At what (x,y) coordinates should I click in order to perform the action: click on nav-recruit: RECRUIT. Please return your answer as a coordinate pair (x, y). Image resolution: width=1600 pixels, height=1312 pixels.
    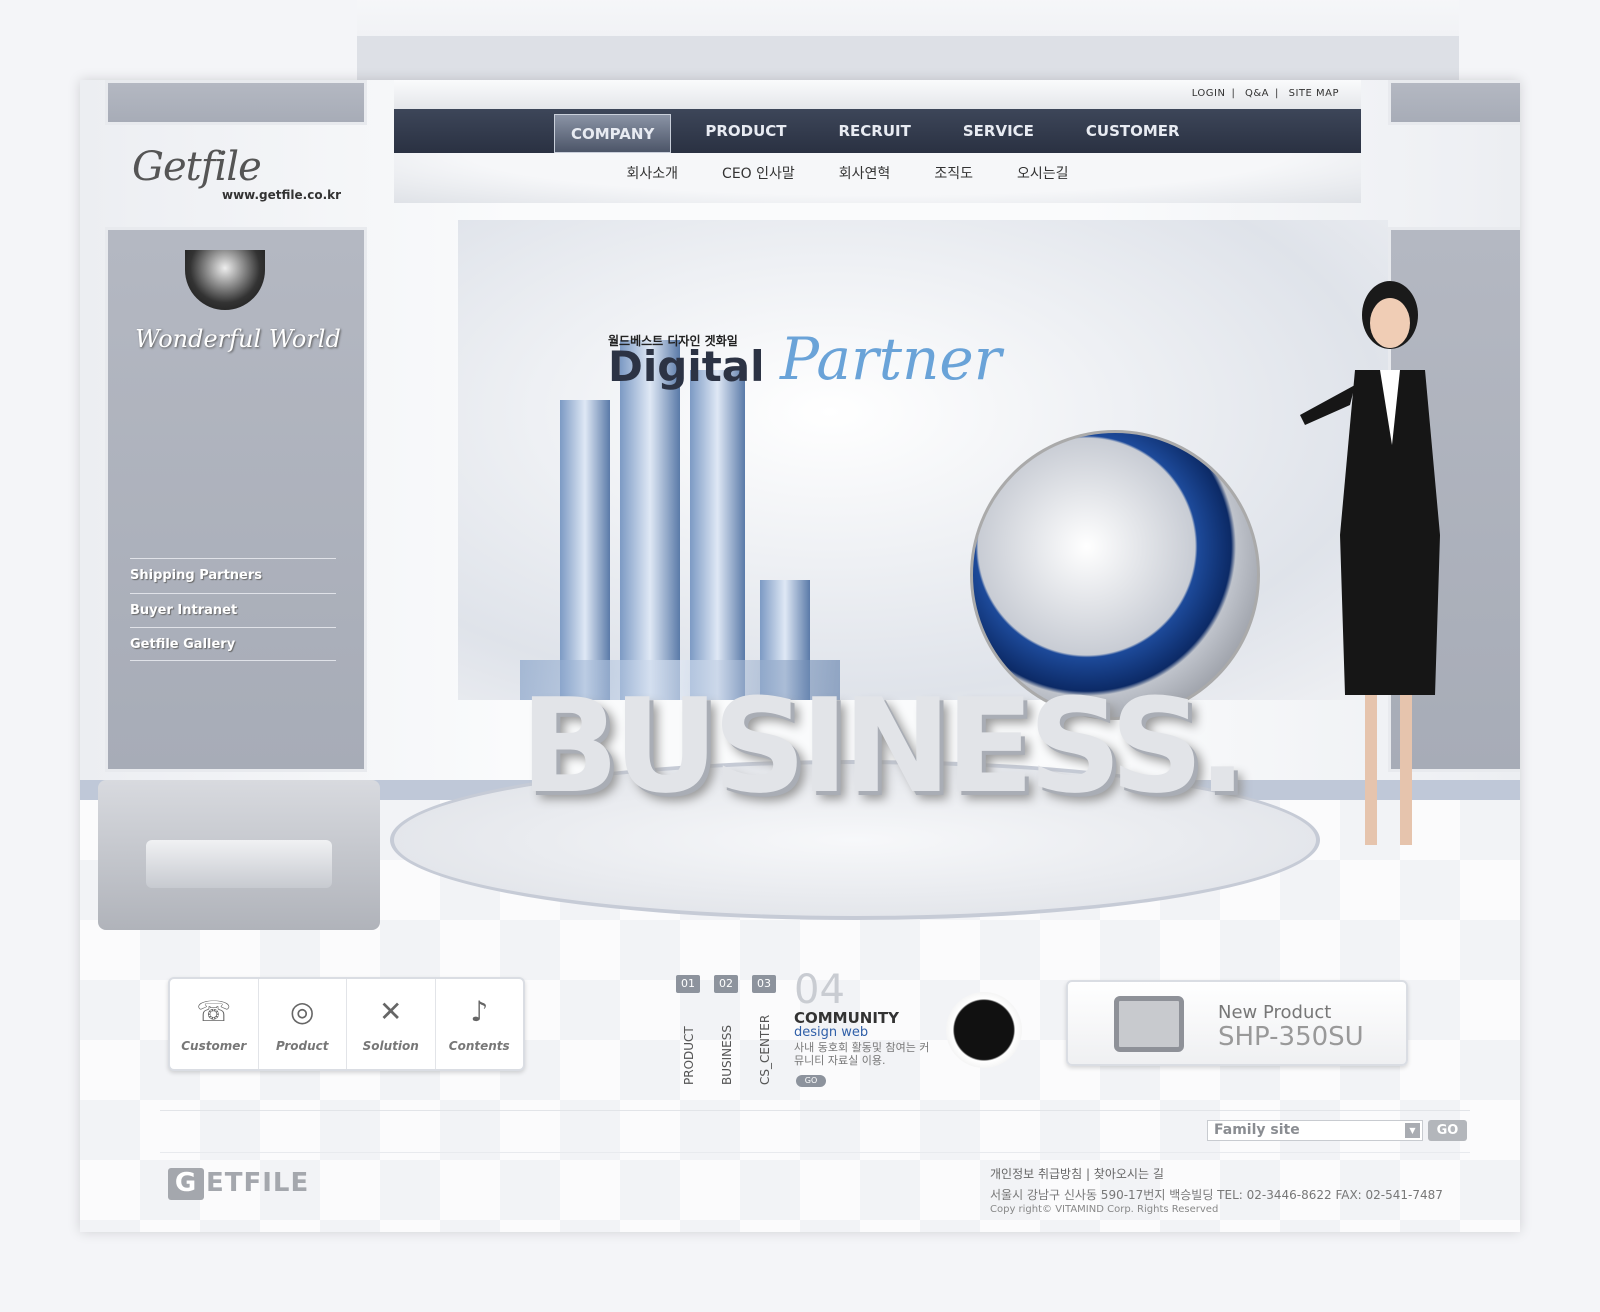
    Looking at the image, I should click on (879, 131).